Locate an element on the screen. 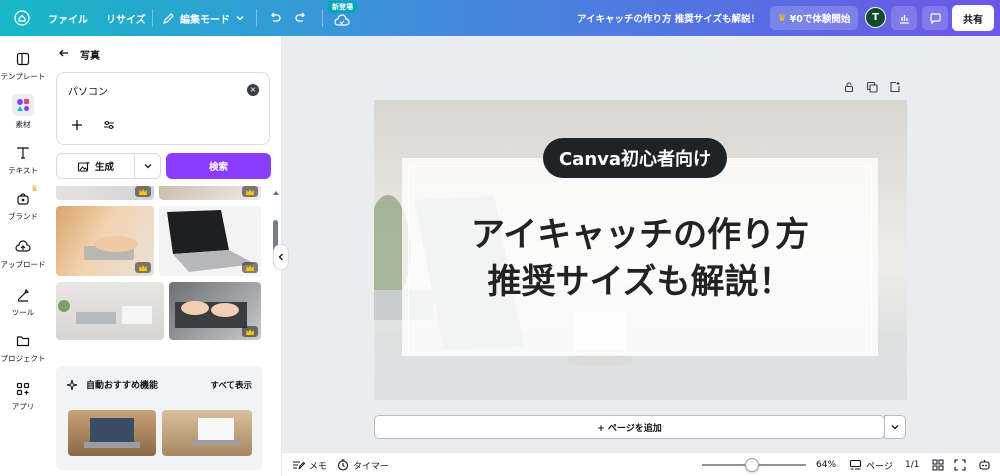 The width and height of the screenshot is (1000, 476). menu-resize: リサイズ is located at coordinates (126, 18).